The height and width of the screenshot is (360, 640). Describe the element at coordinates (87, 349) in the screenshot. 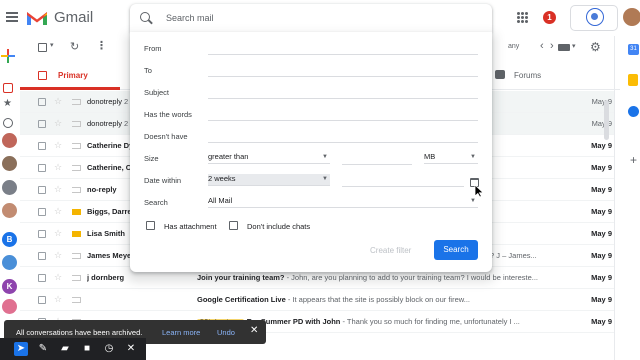

I see `camera-tool-icon: ■` at that location.